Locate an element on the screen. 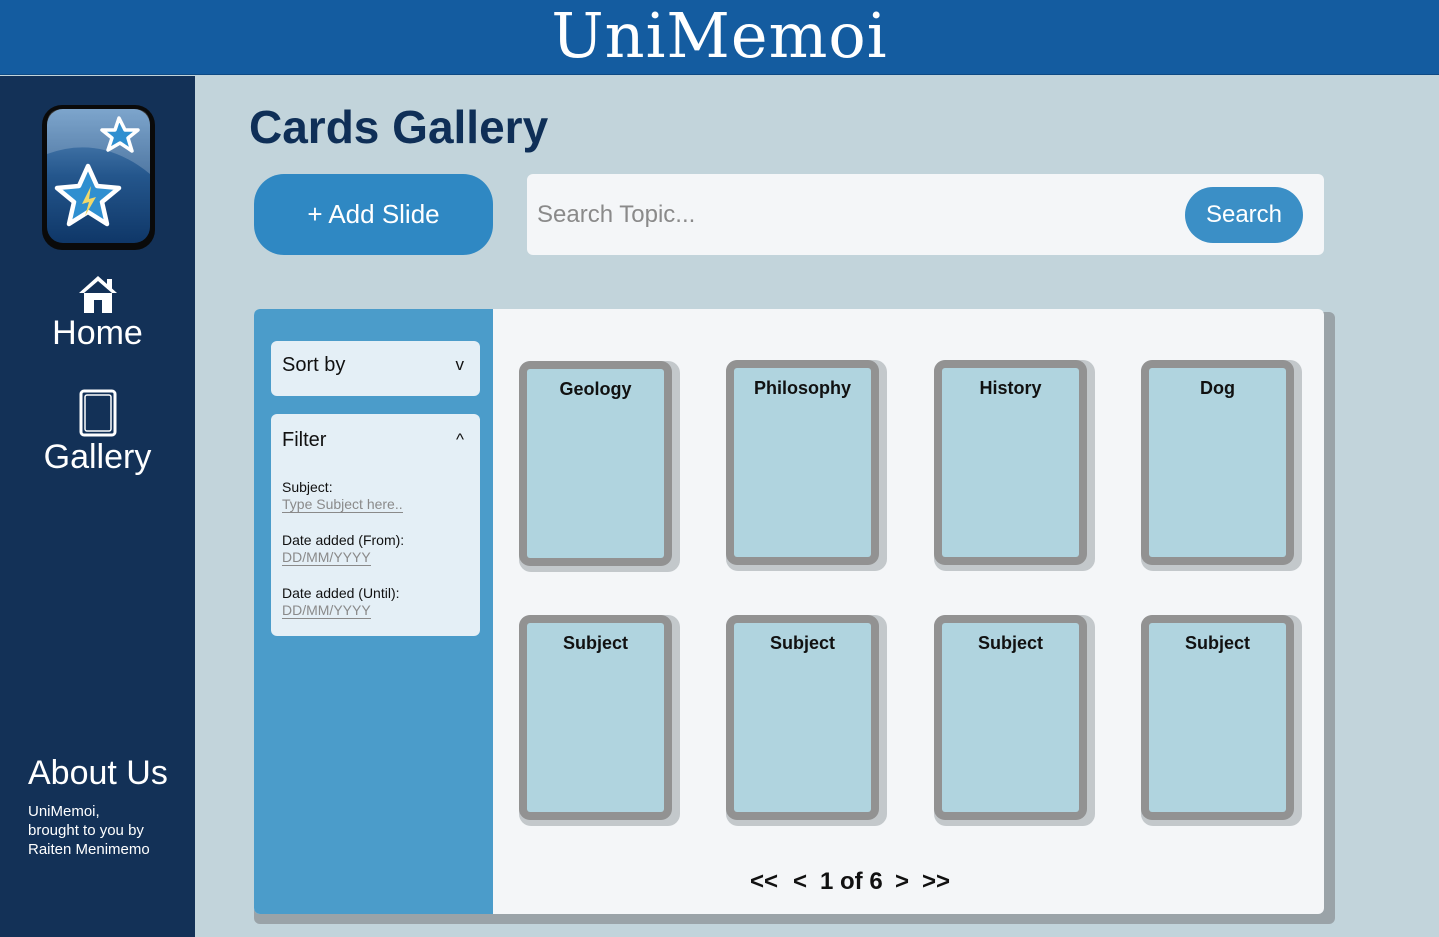 The image size is (1439, 937). about-line: brought to you by is located at coordinates (86, 830).